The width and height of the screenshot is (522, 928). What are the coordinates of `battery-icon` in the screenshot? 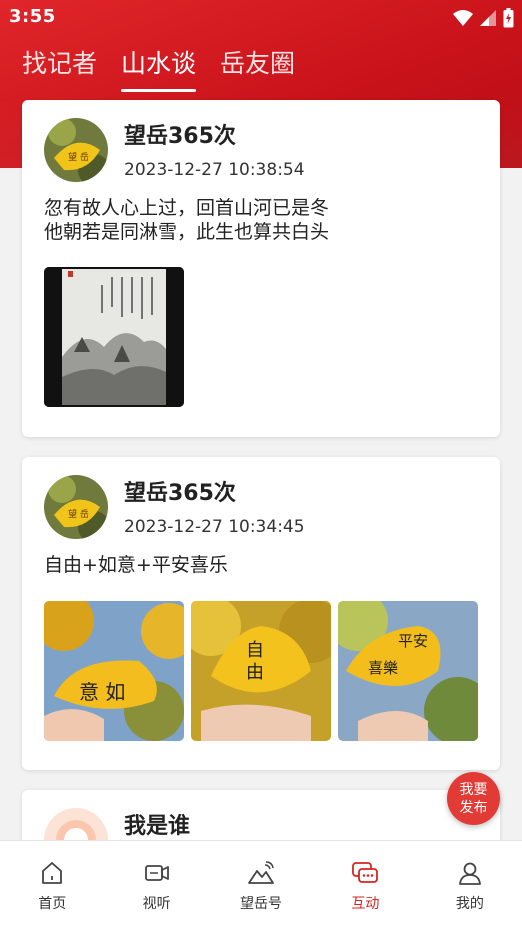 It's located at (508, 18).